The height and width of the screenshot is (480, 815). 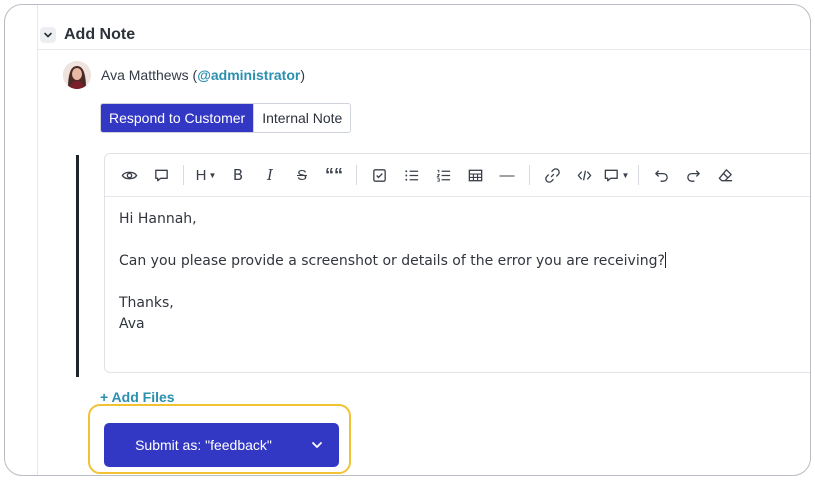 I want to click on heading-dropdown-button: H ▼, so click(x=206, y=175).